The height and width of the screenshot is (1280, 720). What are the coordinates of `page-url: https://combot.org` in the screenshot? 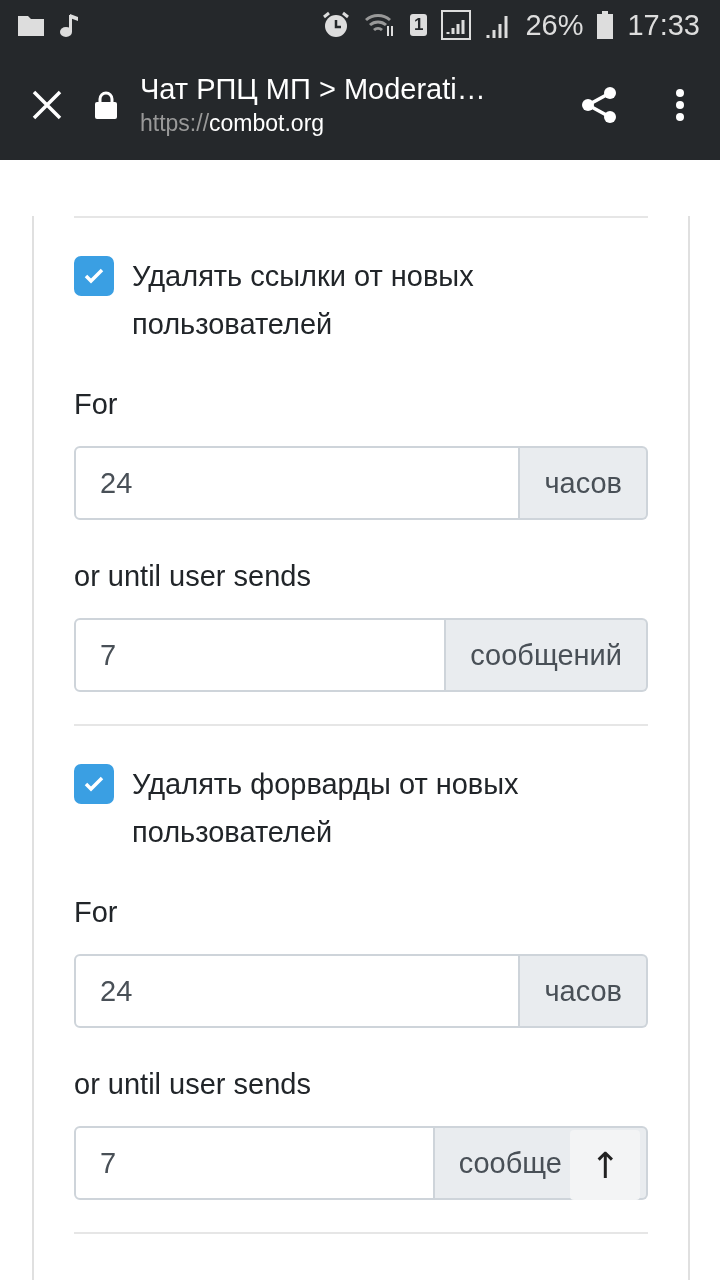 It's located at (233, 123).